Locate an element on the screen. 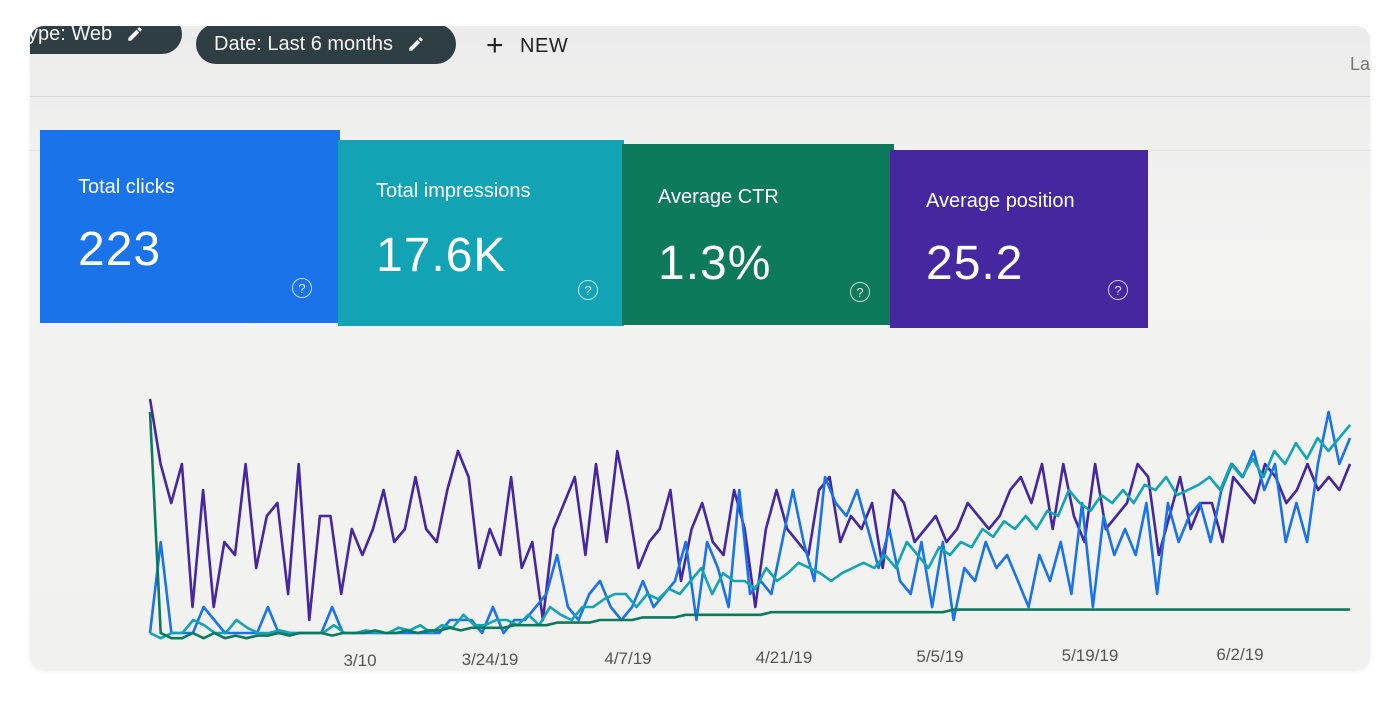  x-tick-label: 3/24/19 is located at coordinates (490, 659).